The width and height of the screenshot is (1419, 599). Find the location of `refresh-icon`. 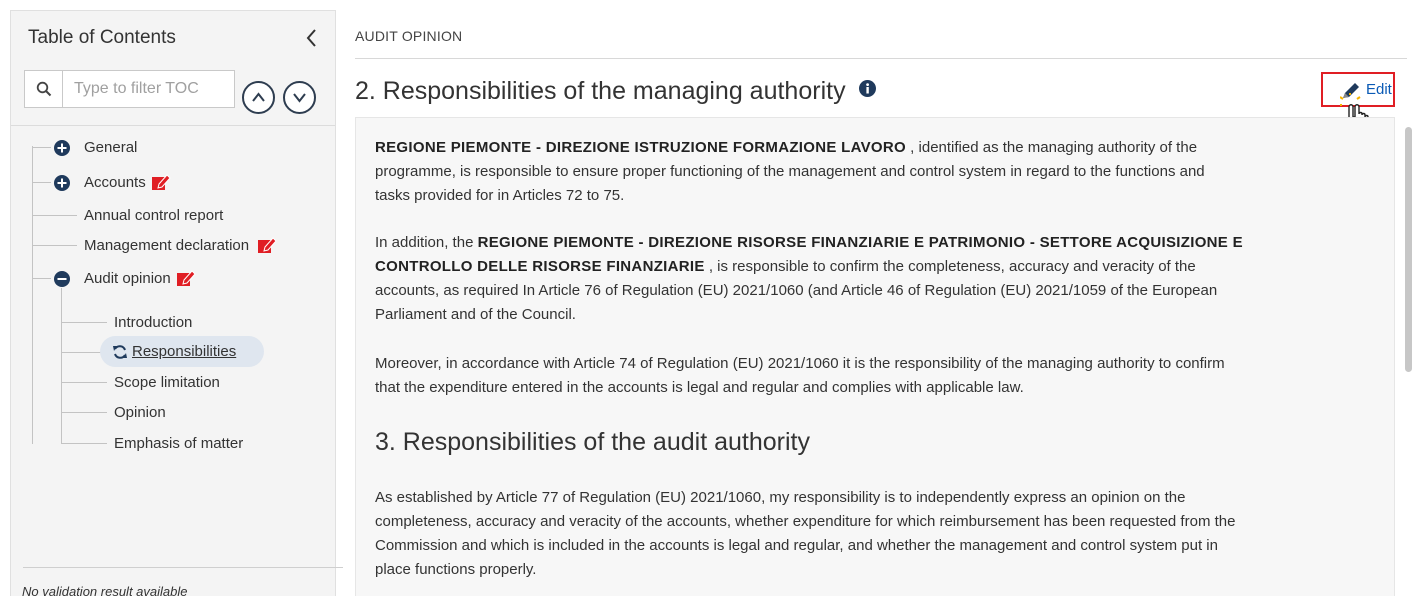

refresh-icon is located at coordinates (120, 352).